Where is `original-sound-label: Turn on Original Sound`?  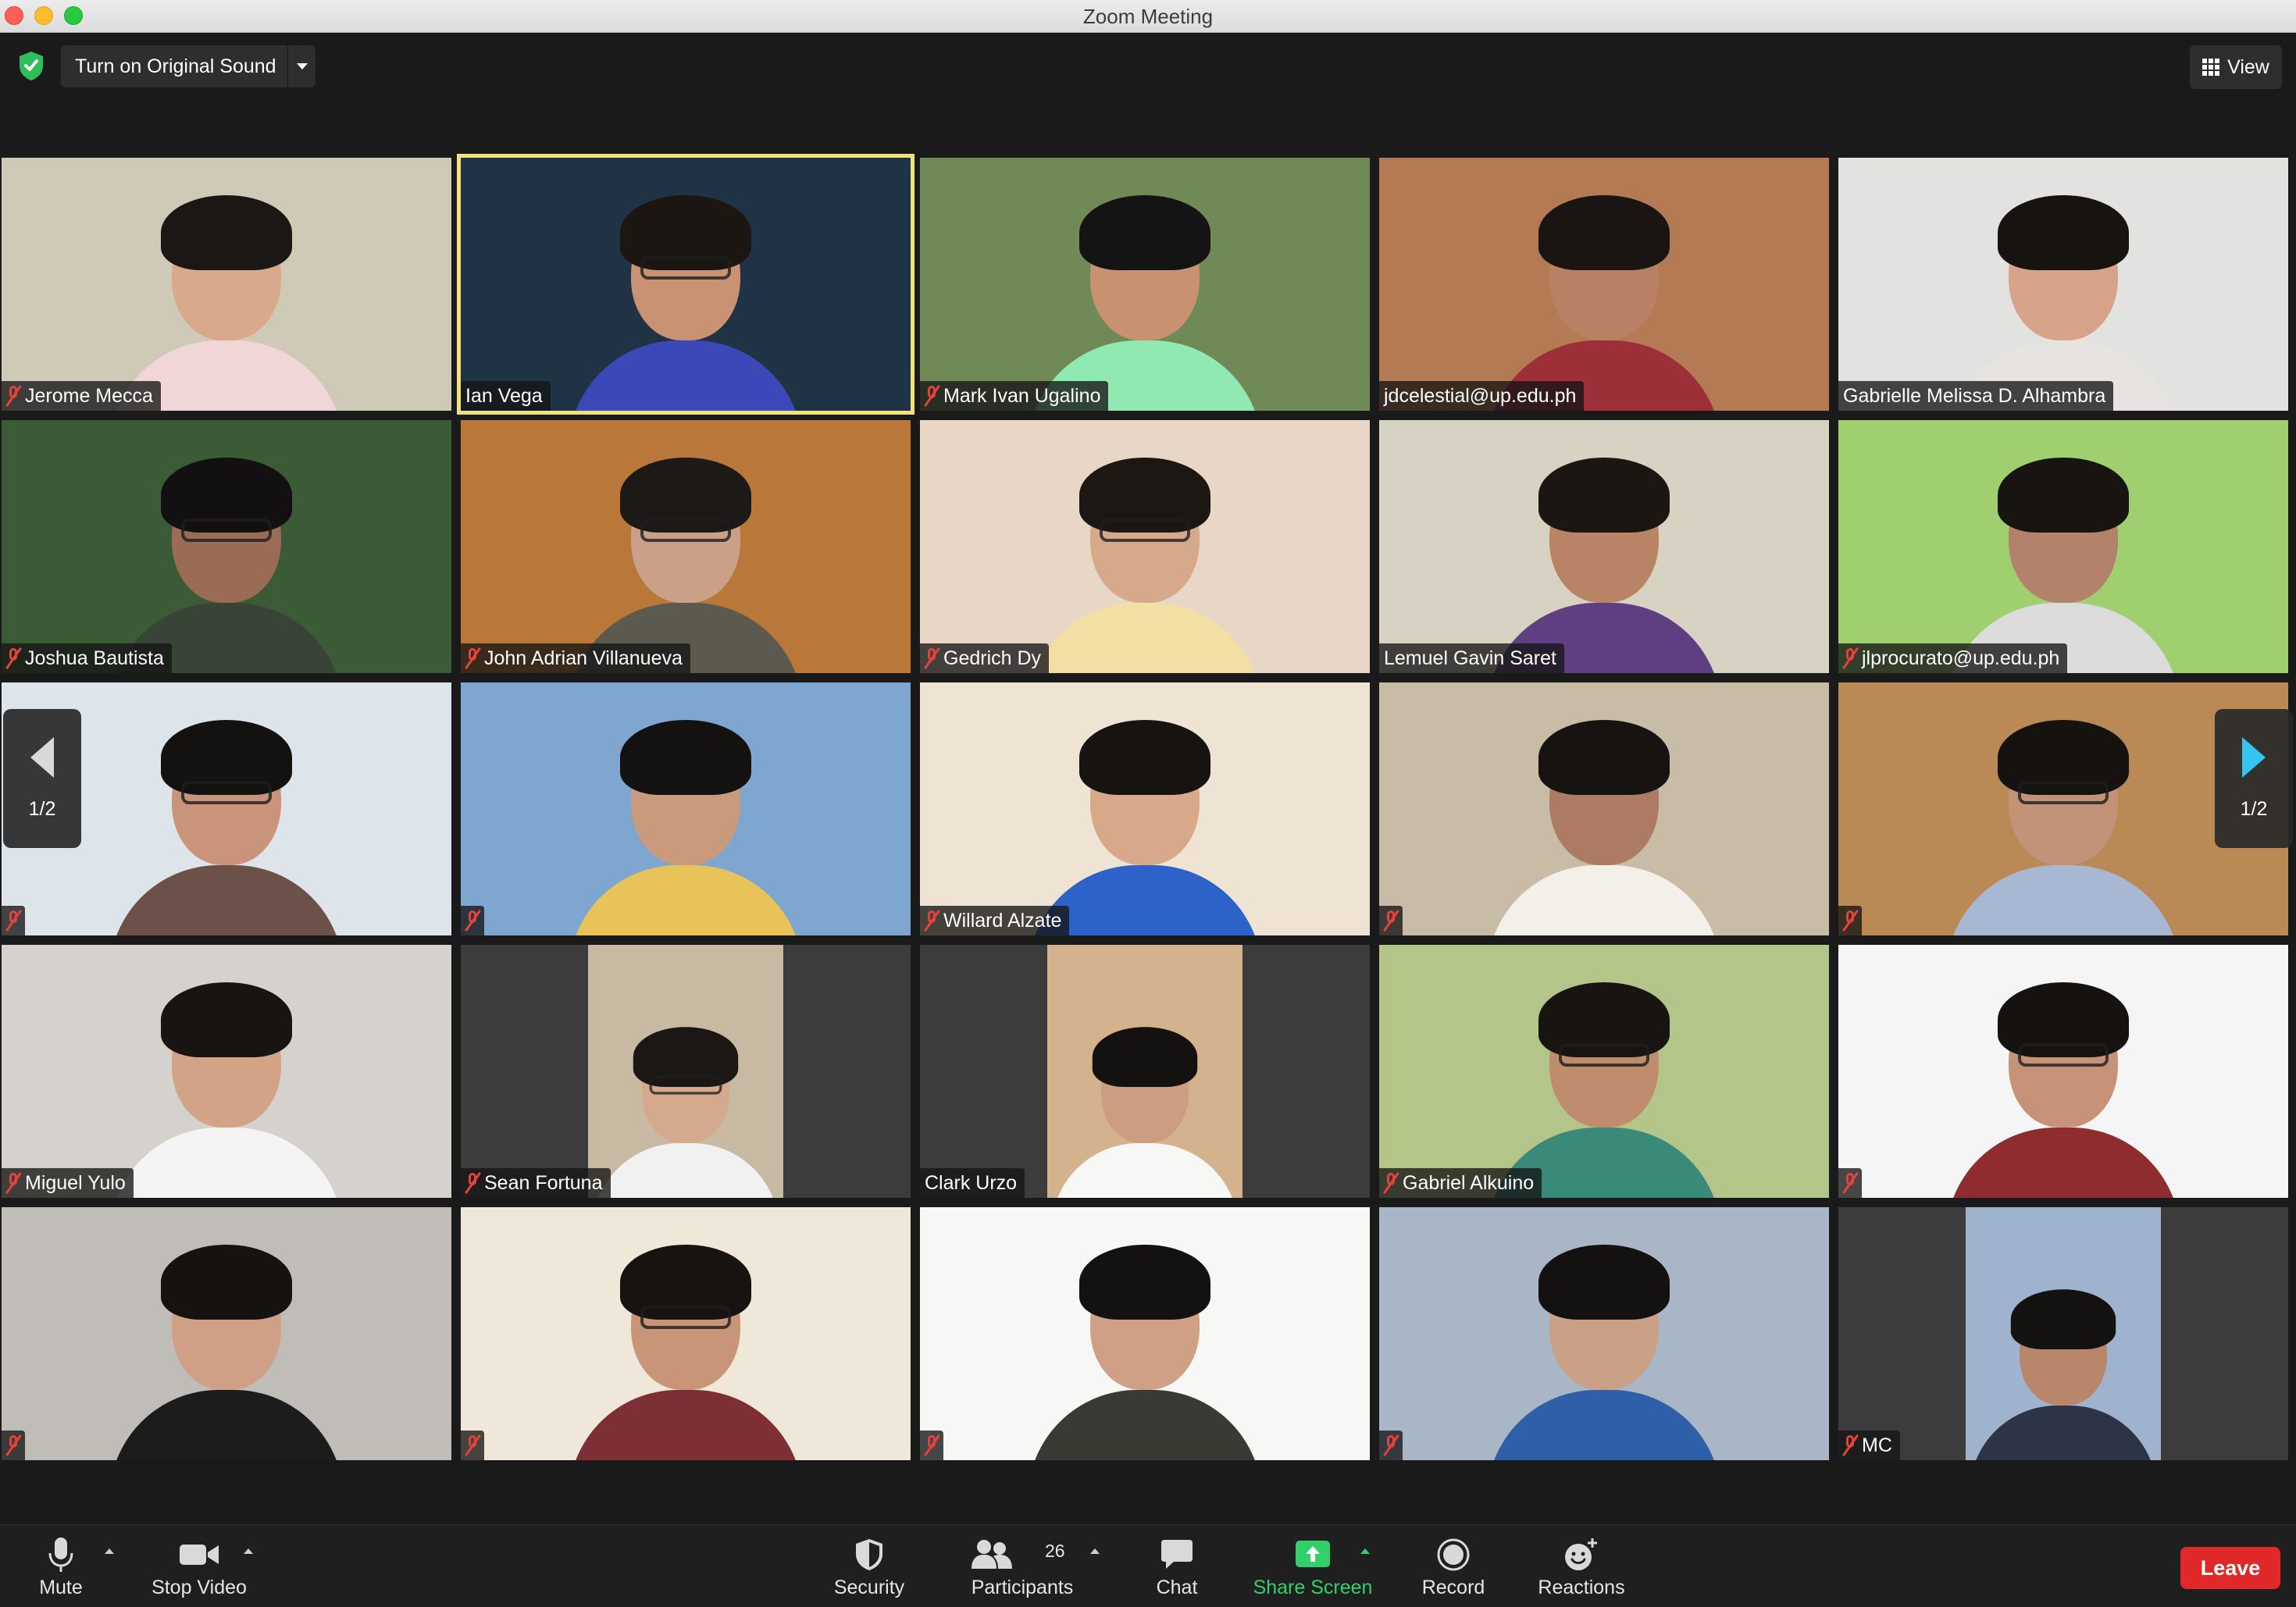 original-sound-label: Turn on Original Sound is located at coordinates (175, 66).